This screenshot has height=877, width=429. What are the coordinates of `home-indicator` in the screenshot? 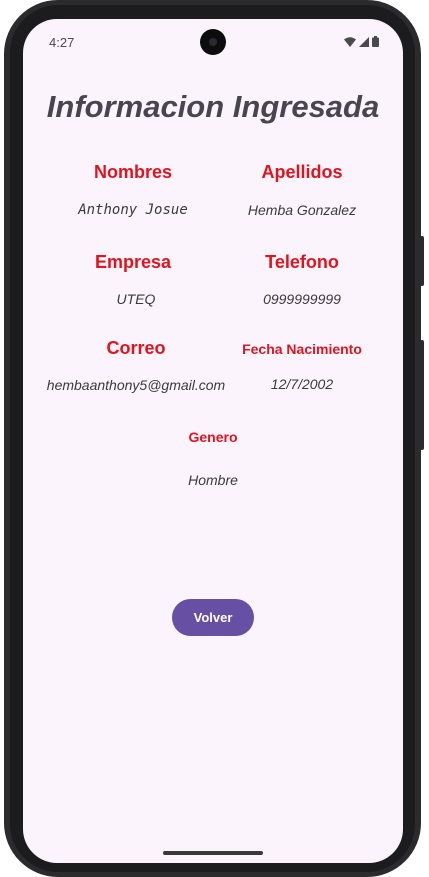 It's located at (213, 853).